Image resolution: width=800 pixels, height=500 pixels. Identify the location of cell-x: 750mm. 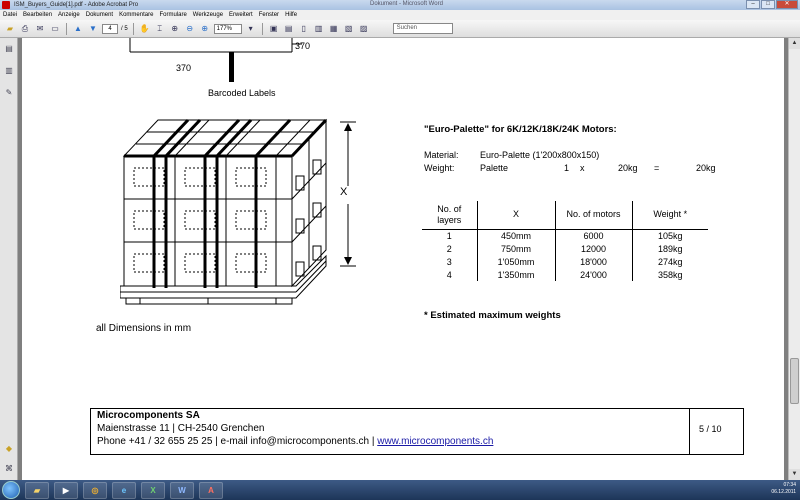
(515, 248).